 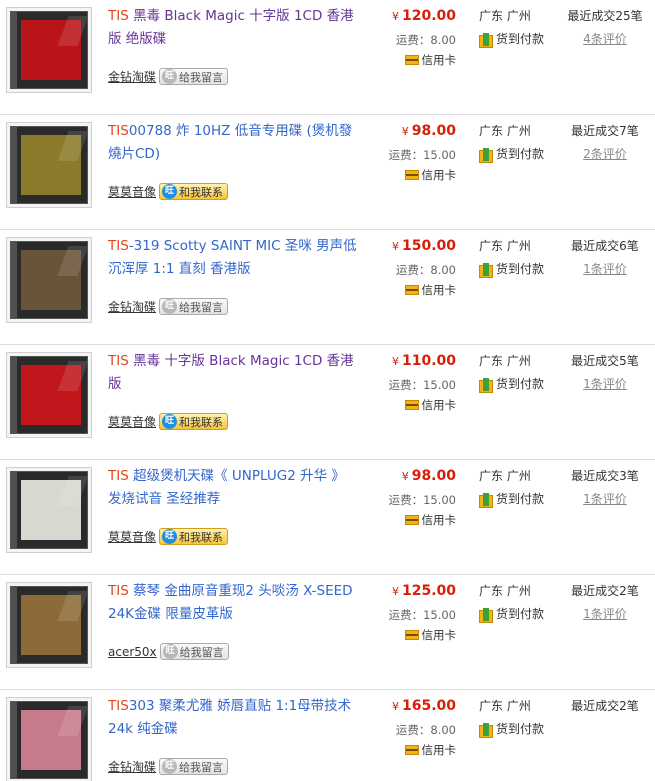 What do you see at coordinates (233, 718) in the screenshot?
I see `product-title-link: TIS303 聚柔尤雅 娇唇直贴 1:1母带技术 24k 纯金碟` at bounding box center [233, 718].